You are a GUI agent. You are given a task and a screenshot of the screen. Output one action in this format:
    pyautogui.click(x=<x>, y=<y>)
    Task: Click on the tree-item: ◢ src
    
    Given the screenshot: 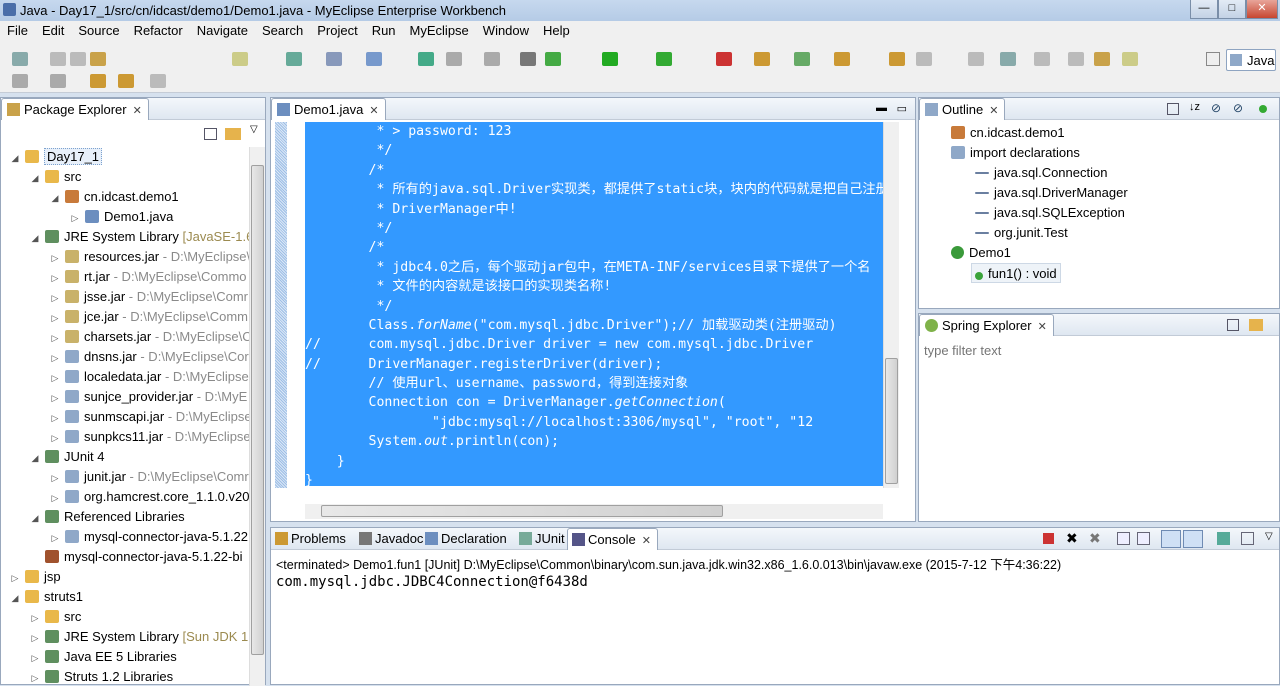 What is the action you would take?
    pyautogui.click(x=55, y=177)
    